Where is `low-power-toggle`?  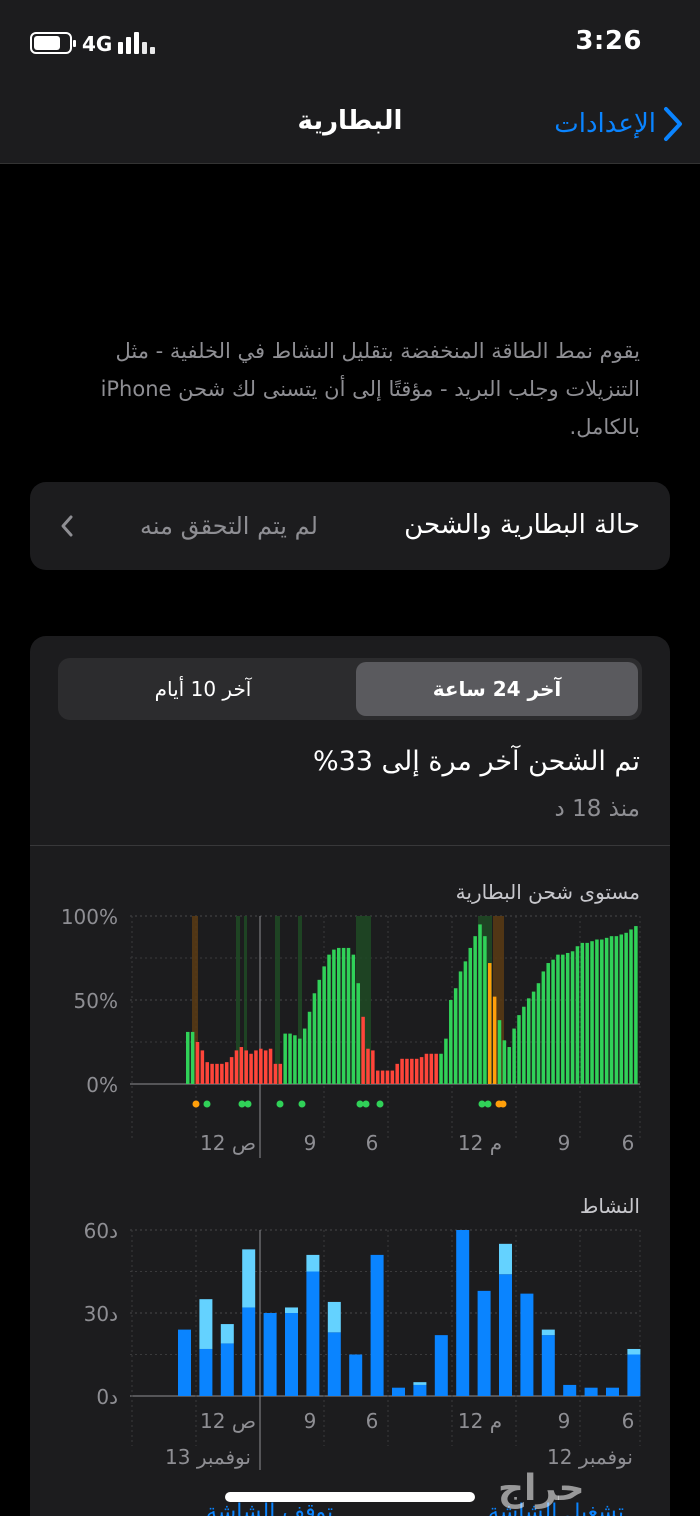 low-power-toggle is located at coordinates (107, 273).